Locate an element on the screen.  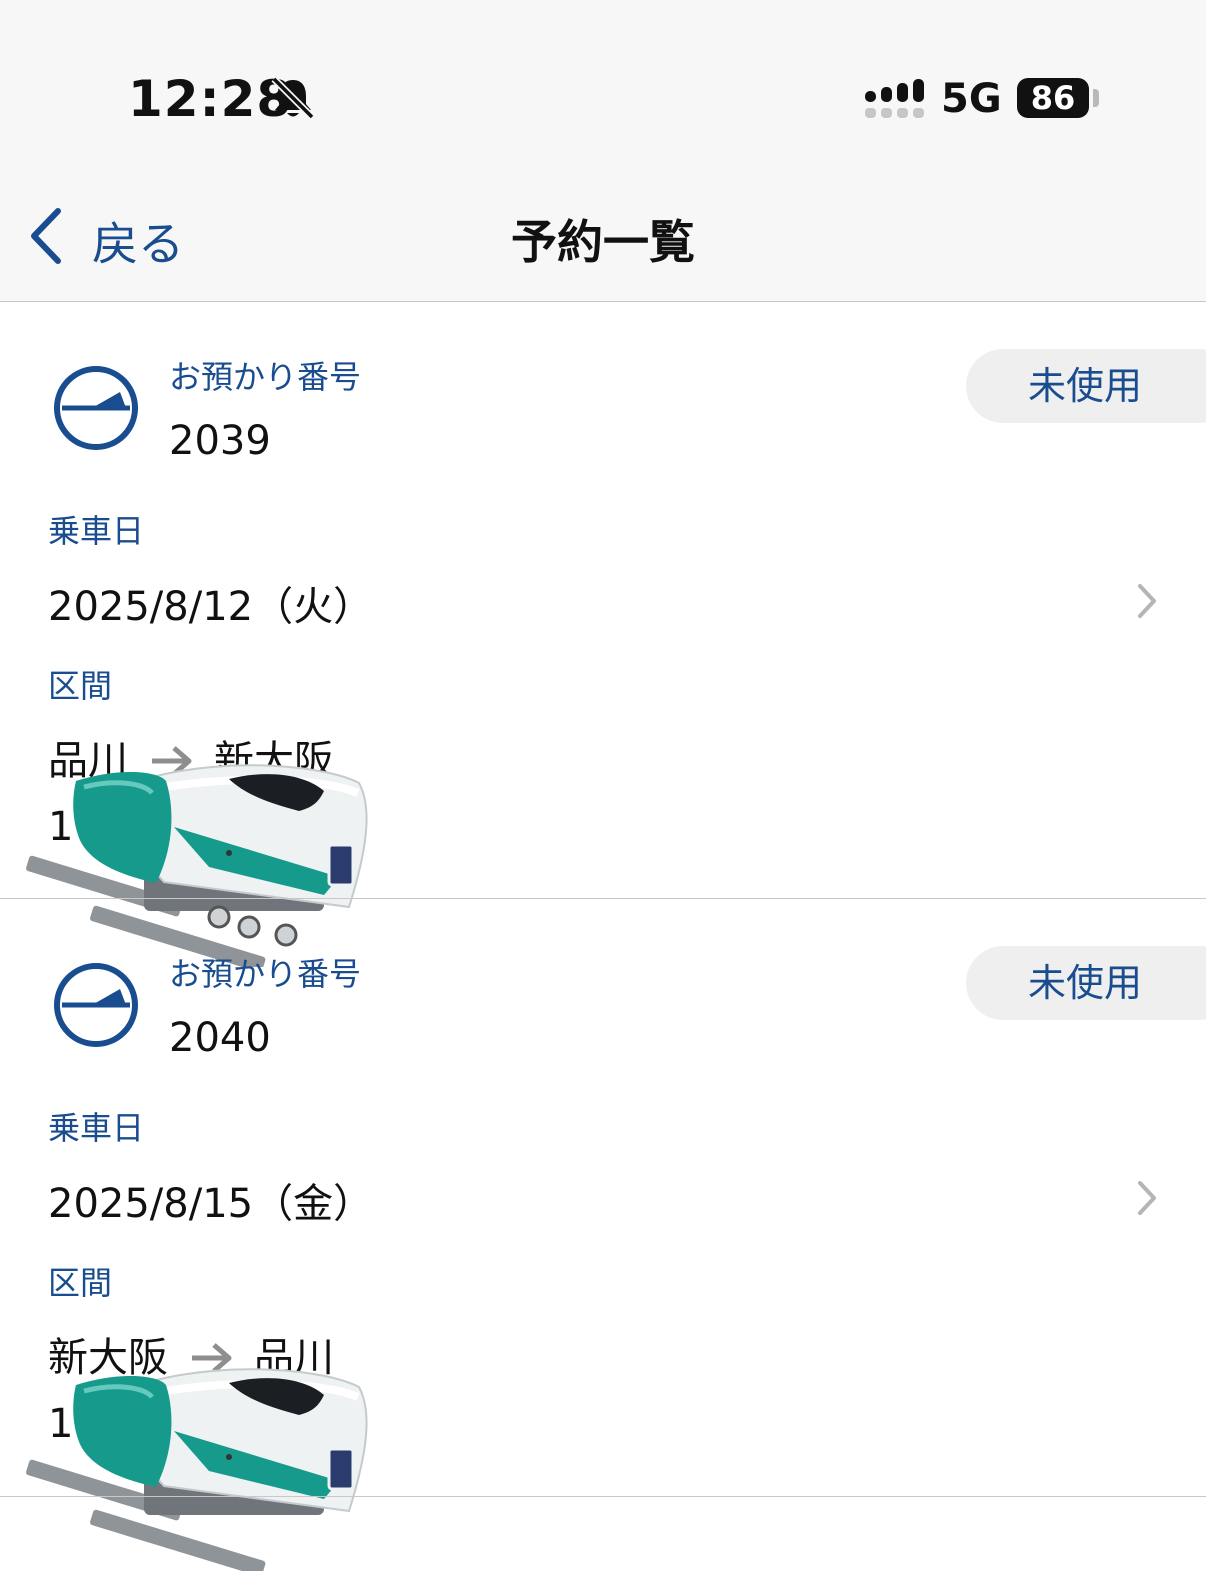
reservation-number: 2040 is located at coordinates (220, 1038).